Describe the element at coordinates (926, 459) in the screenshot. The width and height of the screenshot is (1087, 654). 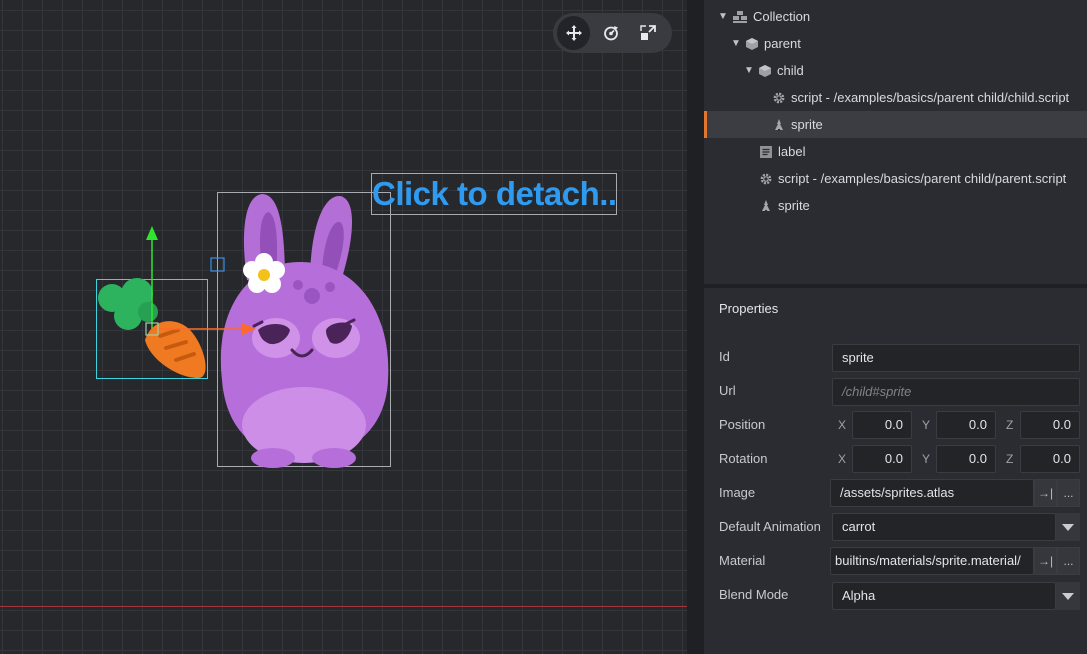
I see `rotation-y-axis-label: Y` at that location.